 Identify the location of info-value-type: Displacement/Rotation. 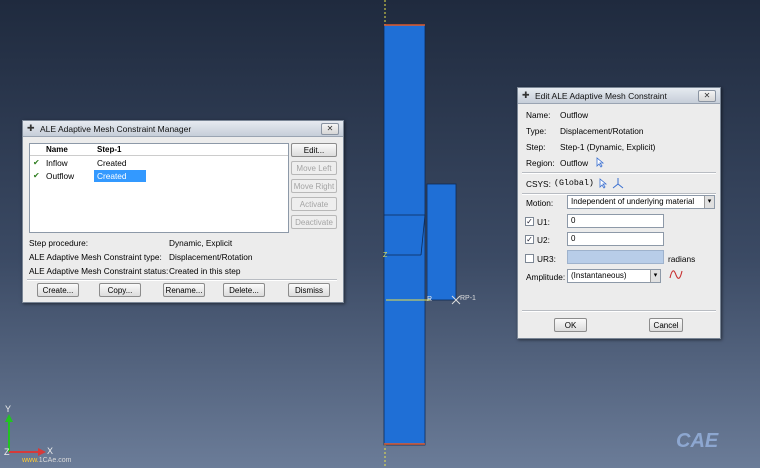
(211, 257).